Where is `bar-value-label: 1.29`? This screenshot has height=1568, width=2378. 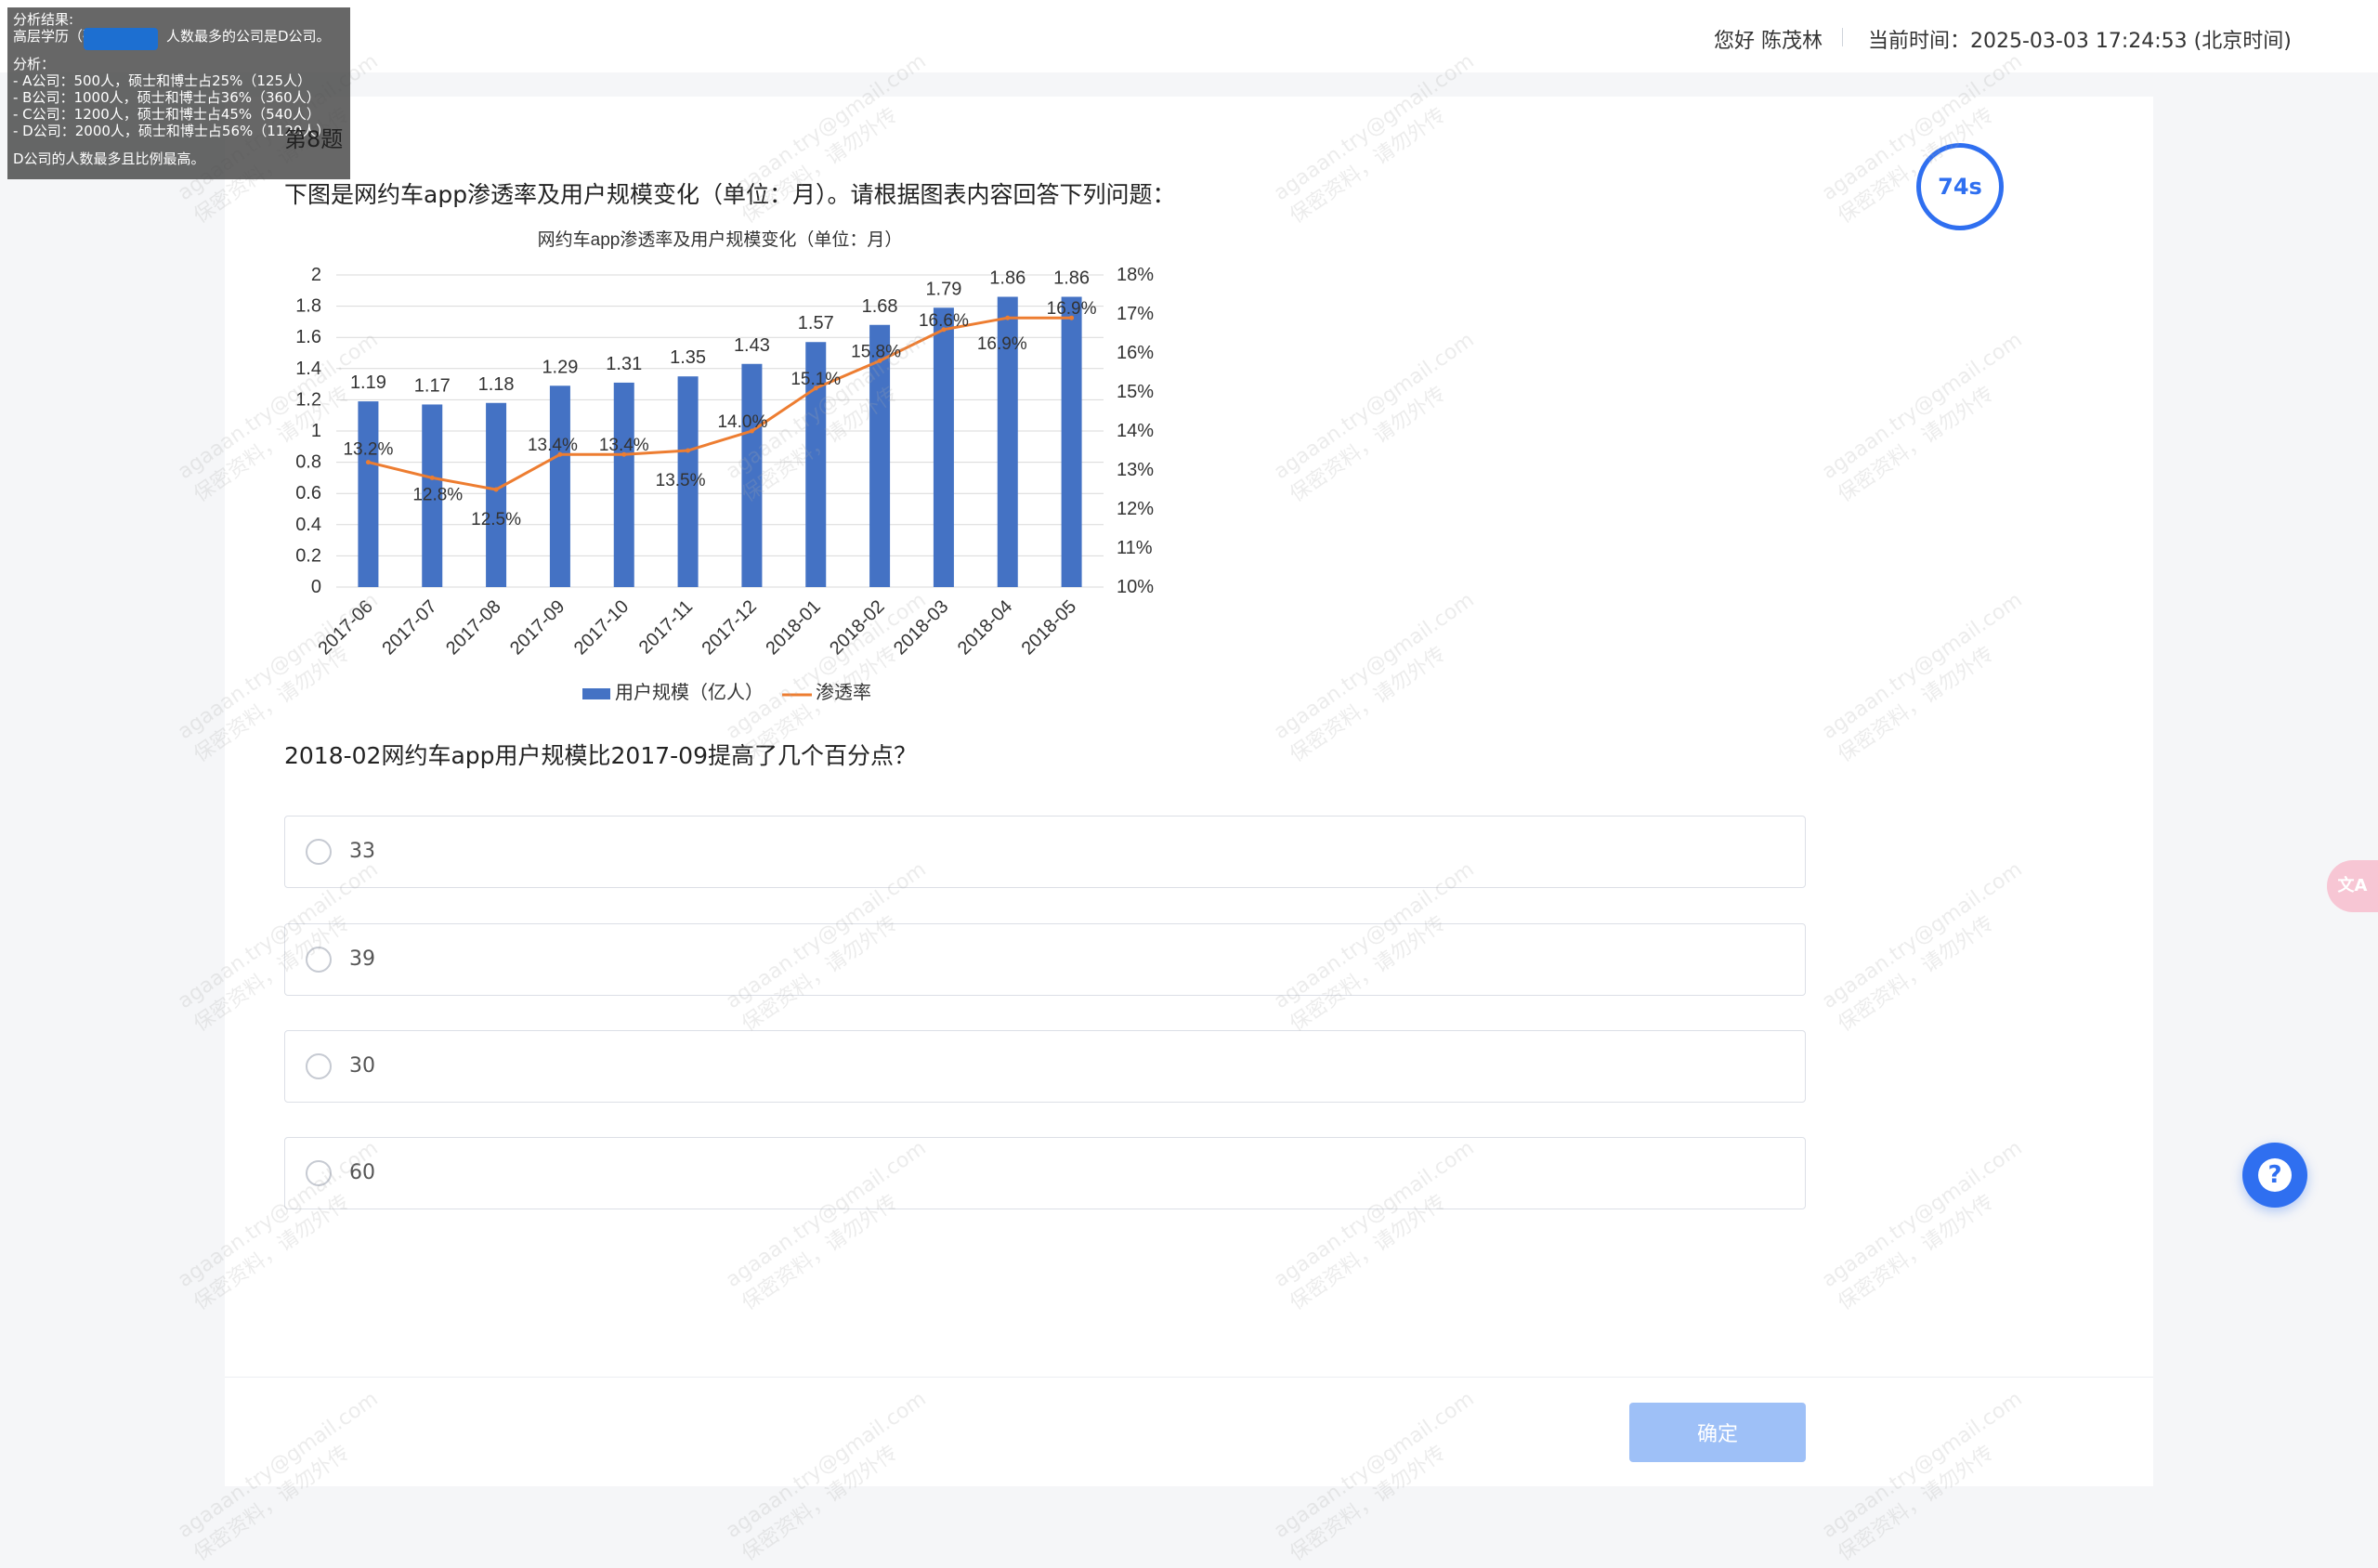
bar-value-label: 1.29 is located at coordinates (560, 367).